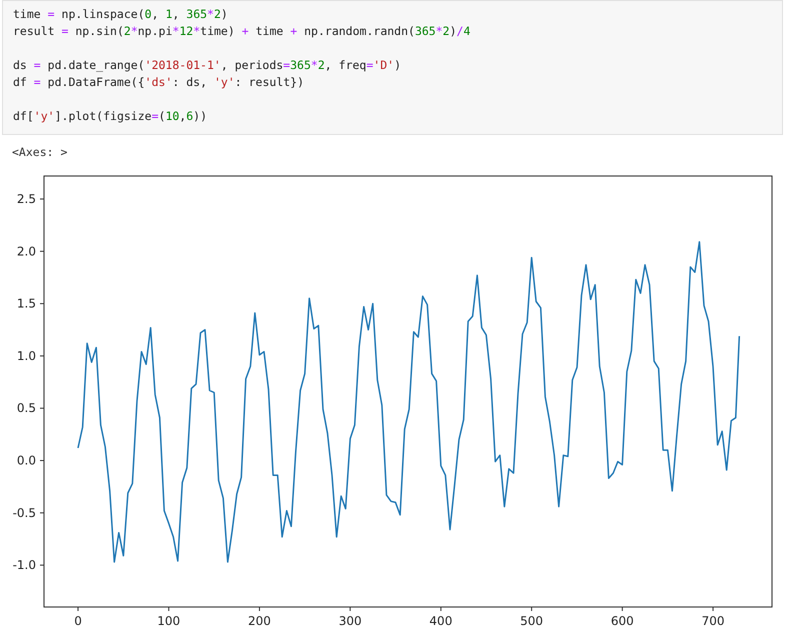 Image resolution: width=785 pixels, height=642 pixels. What do you see at coordinates (24, 565) in the screenshot?
I see `tick-label: -1.0` at bounding box center [24, 565].